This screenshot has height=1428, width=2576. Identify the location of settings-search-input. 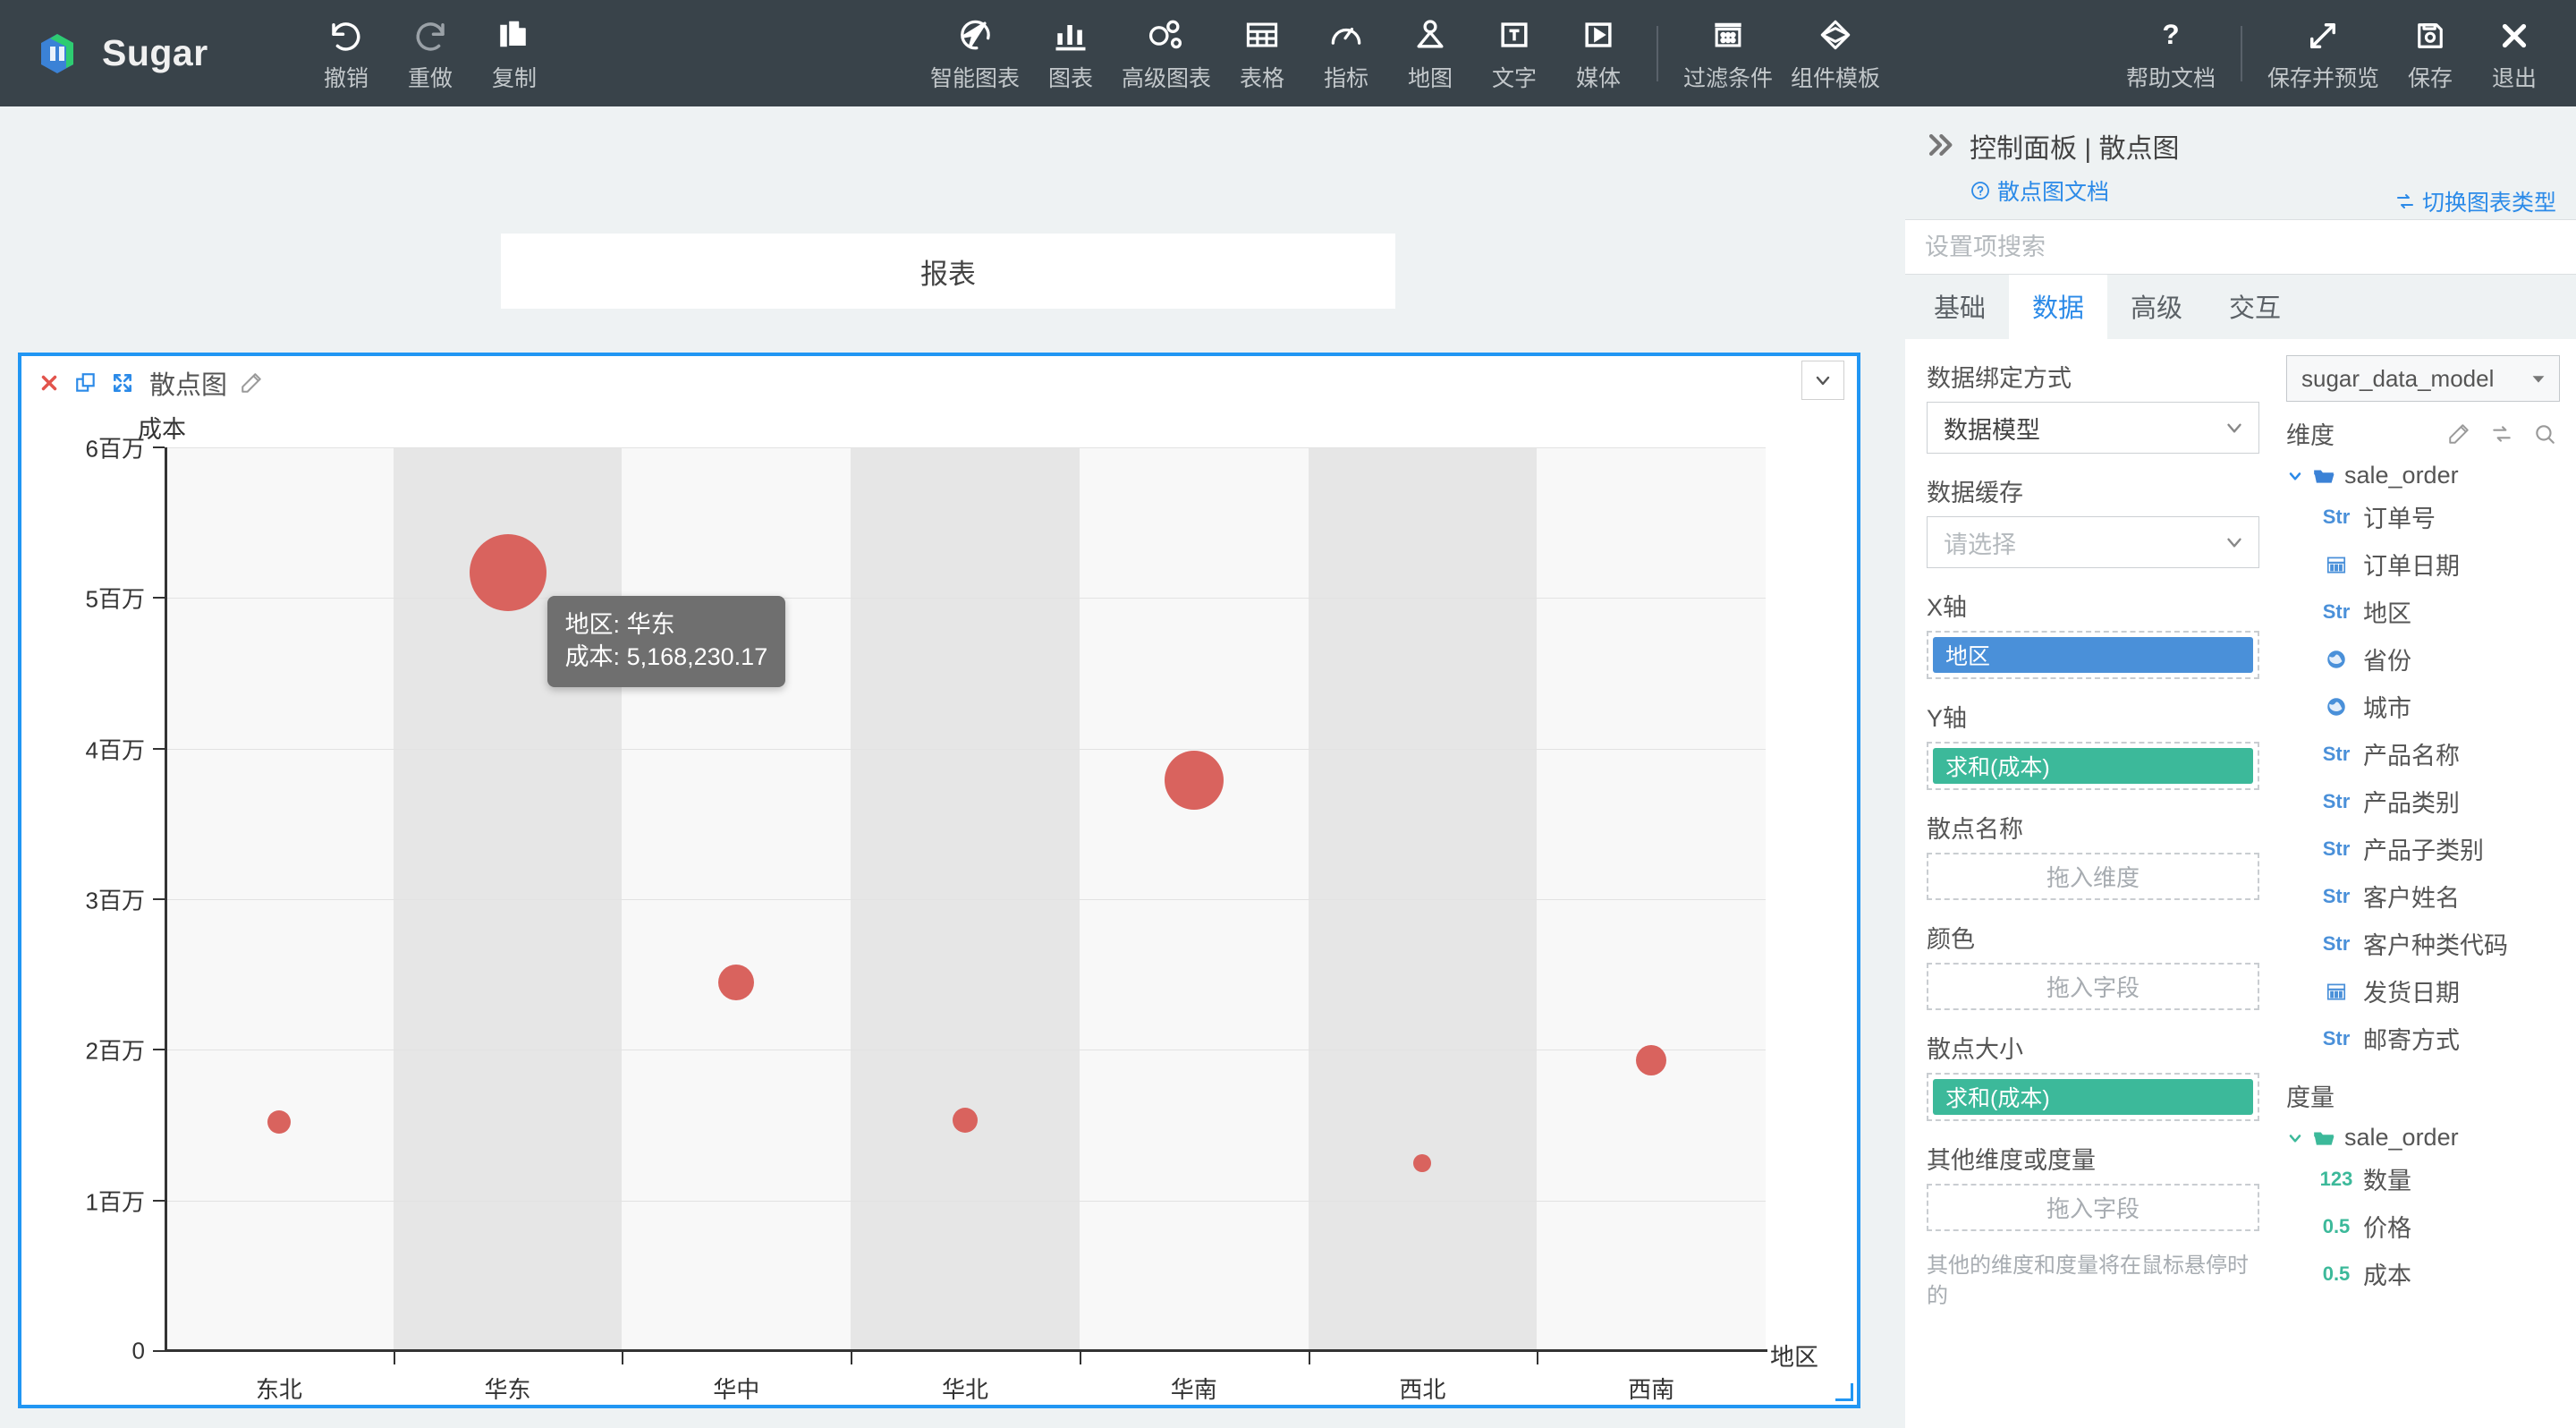
(2240, 247).